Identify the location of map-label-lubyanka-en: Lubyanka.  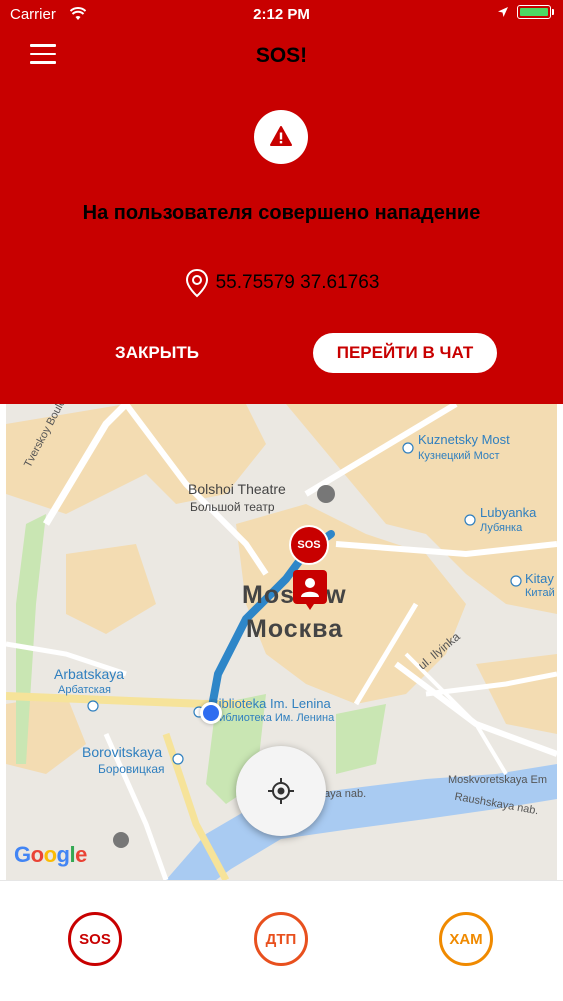
(508, 512).